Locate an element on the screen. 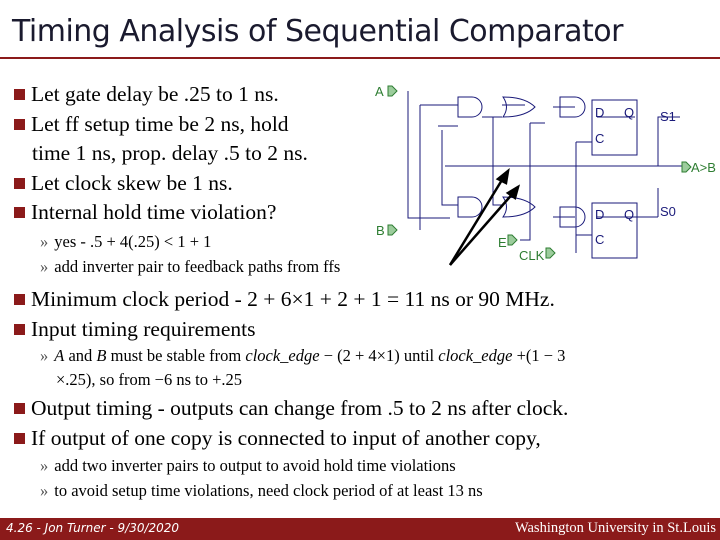  wires is located at coordinates (546, 172).